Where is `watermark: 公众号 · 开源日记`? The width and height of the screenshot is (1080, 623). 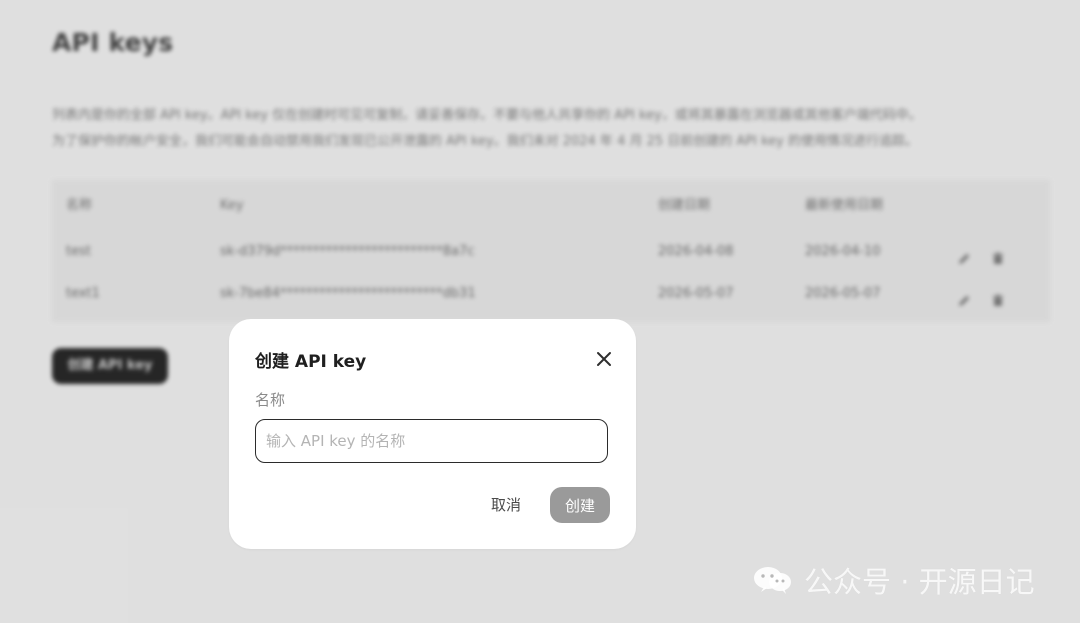
watermark: 公众号 · 开源日记 is located at coordinates (893, 580).